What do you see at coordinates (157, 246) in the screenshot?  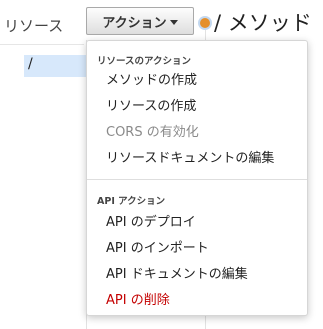 I see `menu-item-import-api: API のインポート` at bounding box center [157, 246].